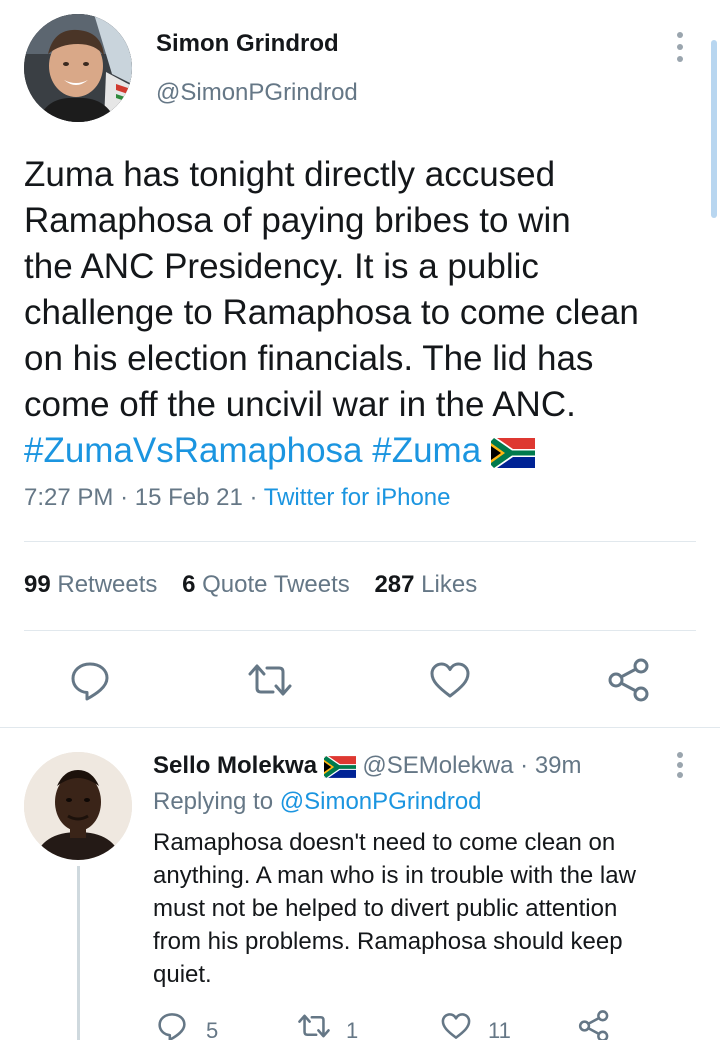 This screenshot has height=1040, width=720. What do you see at coordinates (78, 953) in the screenshot?
I see `thread-line` at bounding box center [78, 953].